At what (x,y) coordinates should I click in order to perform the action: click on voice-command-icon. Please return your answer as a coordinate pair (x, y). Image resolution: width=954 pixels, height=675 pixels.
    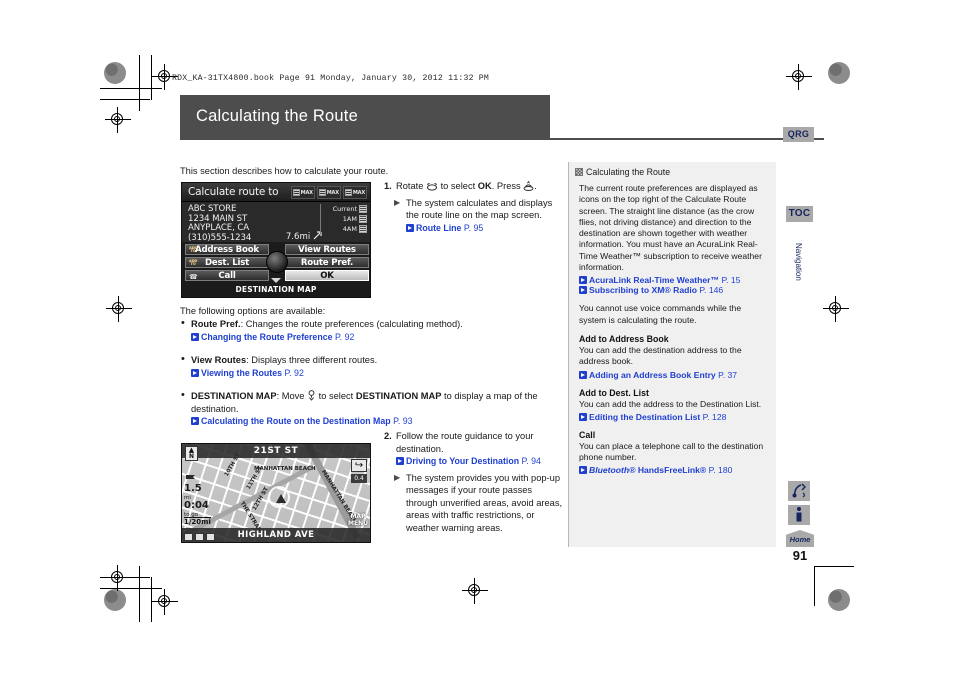
    Looking at the image, I should click on (799, 491).